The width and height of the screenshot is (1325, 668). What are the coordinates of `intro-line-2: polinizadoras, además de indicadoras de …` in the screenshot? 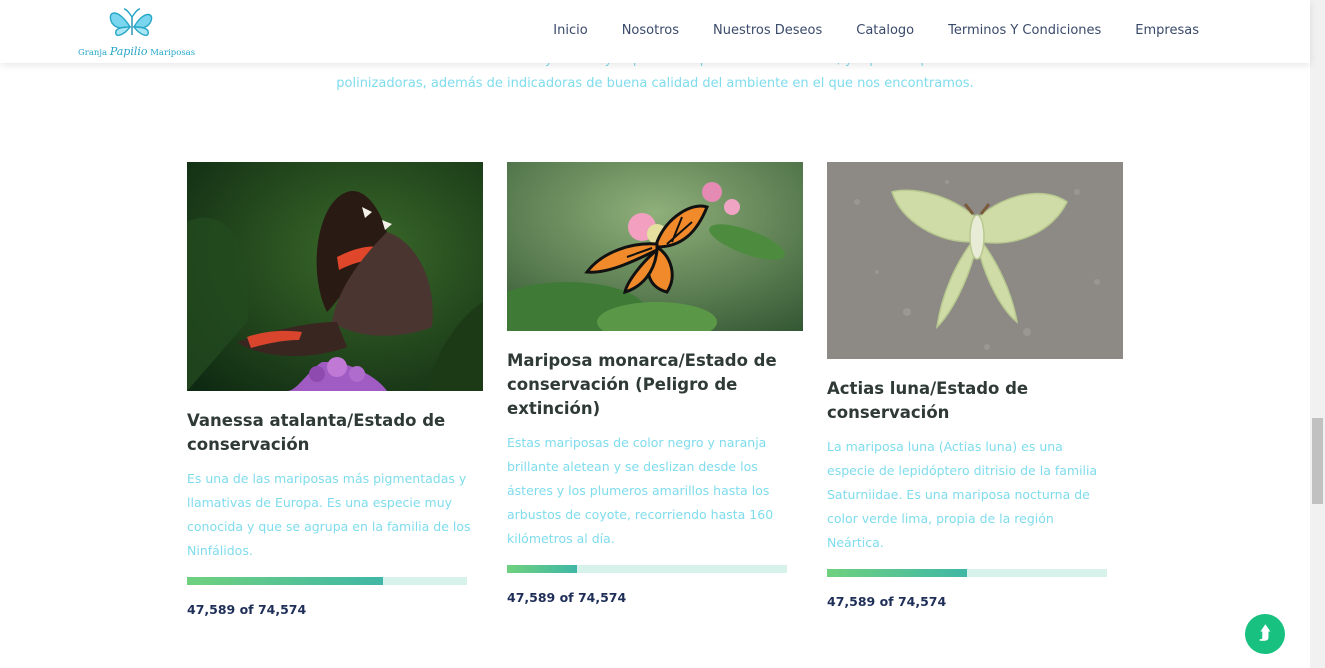 It's located at (655, 83).